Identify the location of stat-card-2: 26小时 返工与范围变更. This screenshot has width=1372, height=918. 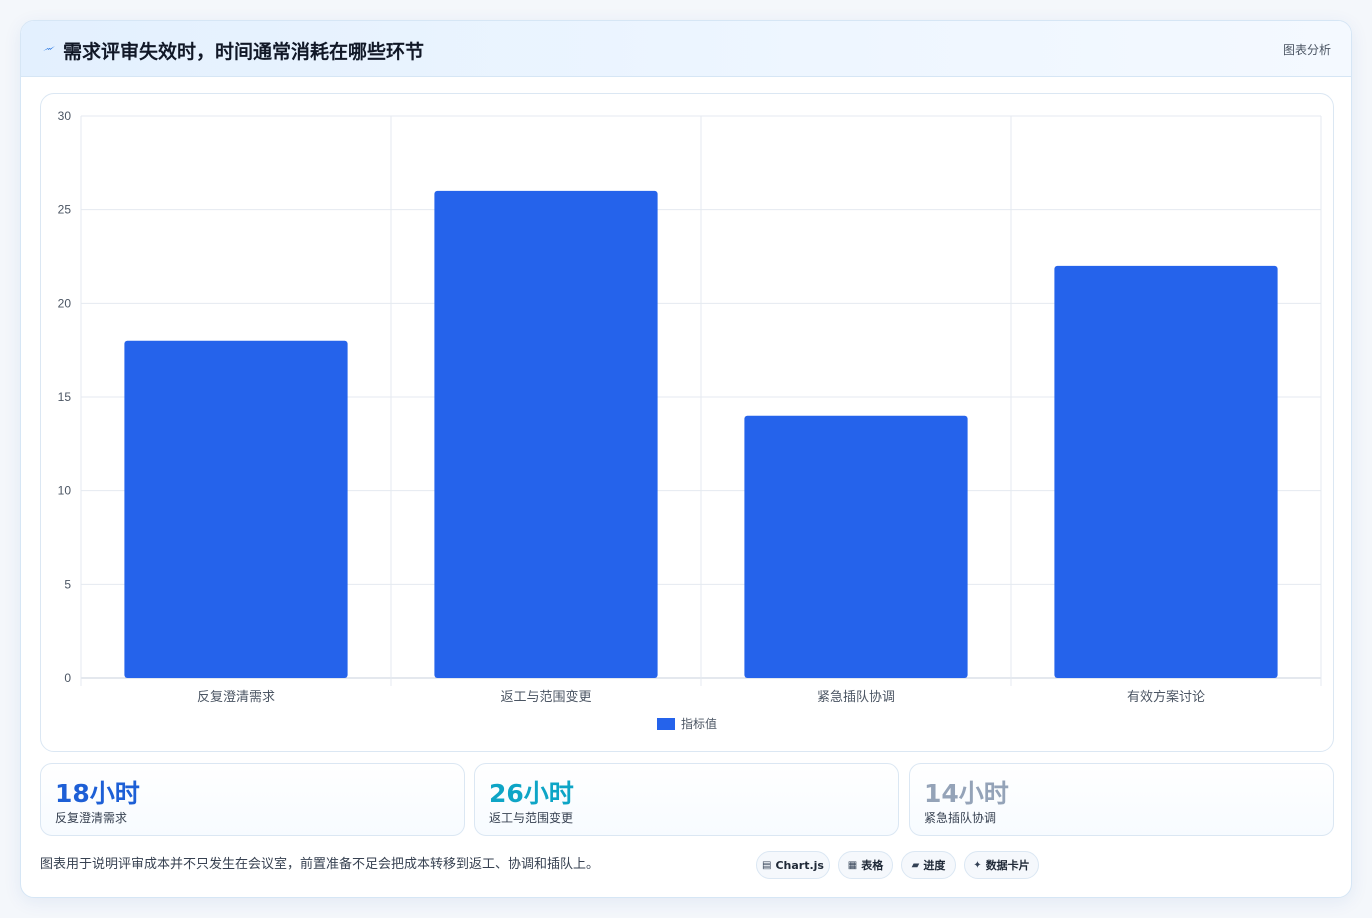
(686, 799).